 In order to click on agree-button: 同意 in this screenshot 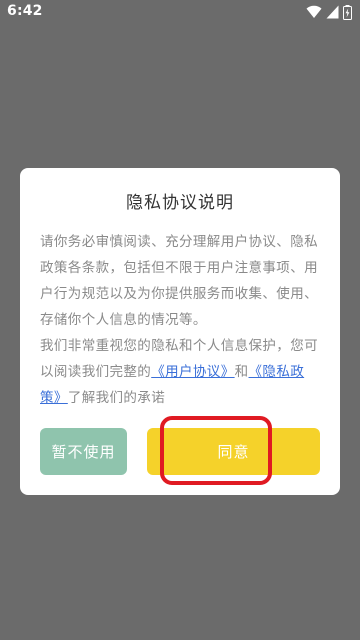, I will do `click(233, 451)`.